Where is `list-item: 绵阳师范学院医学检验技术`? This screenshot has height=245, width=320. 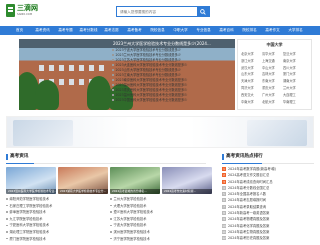
list-item: 绵阳师范学院医学检验技术 is located at coordinates (56, 199).